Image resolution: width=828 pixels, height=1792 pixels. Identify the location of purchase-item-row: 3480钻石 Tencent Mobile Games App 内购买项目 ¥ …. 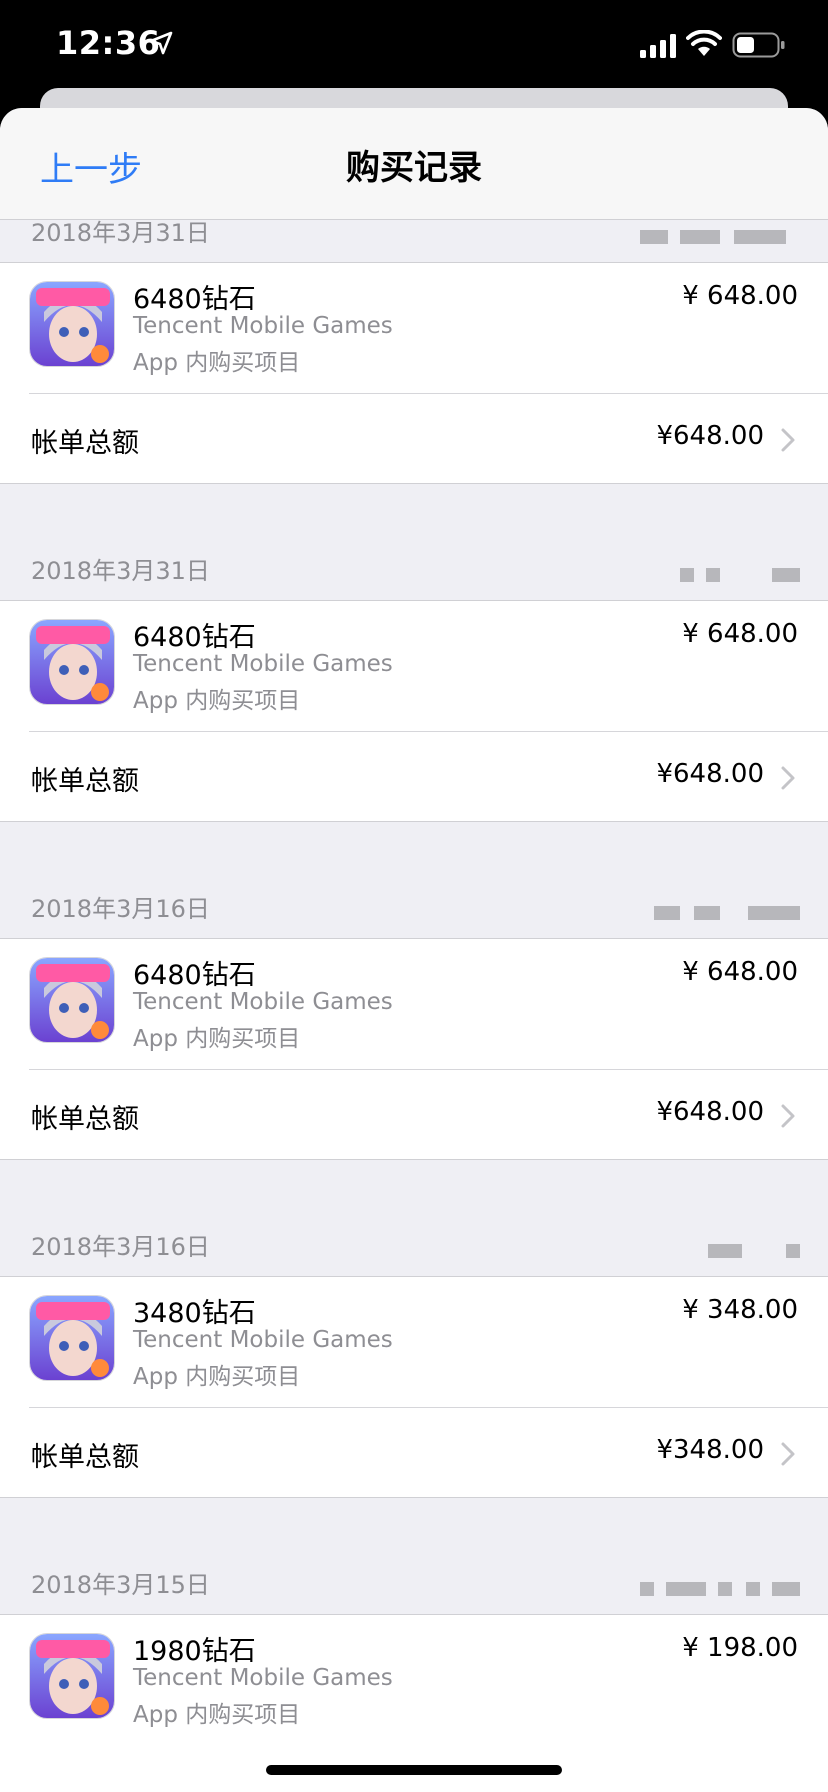
(414, 1342).